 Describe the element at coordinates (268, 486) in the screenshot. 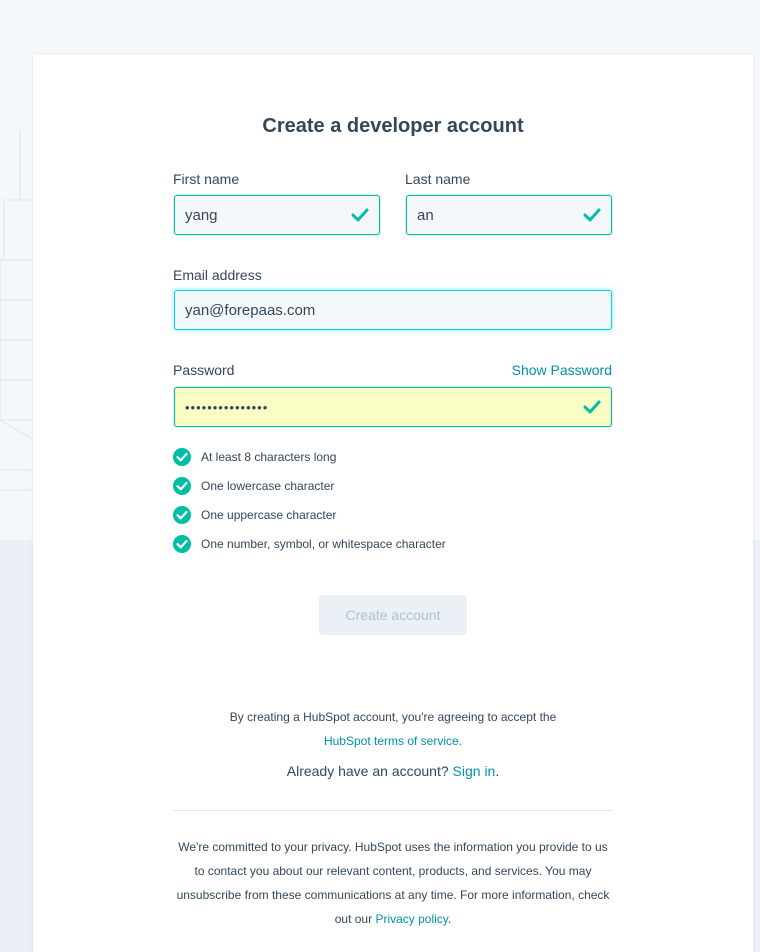

I see `password-rule-text: One lowercase character` at that location.